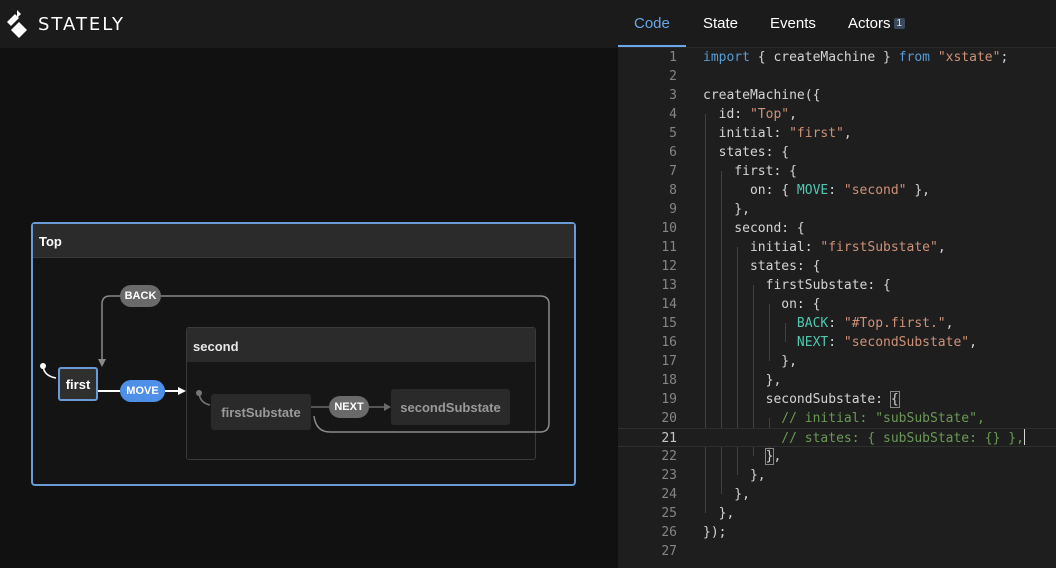  Describe the element at coordinates (1024, 437) in the screenshot. I see `text-cursor` at that location.